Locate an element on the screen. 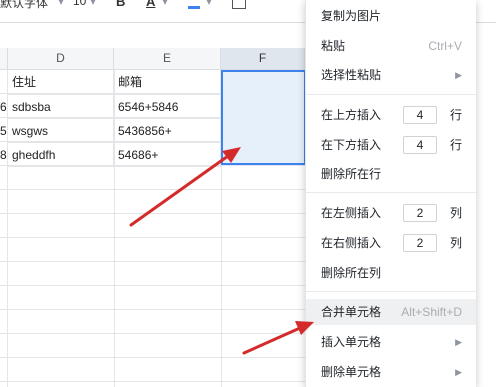 The height and width of the screenshot is (387, 496). arrow-to-merge-cells is located at coordinates (278, 338).